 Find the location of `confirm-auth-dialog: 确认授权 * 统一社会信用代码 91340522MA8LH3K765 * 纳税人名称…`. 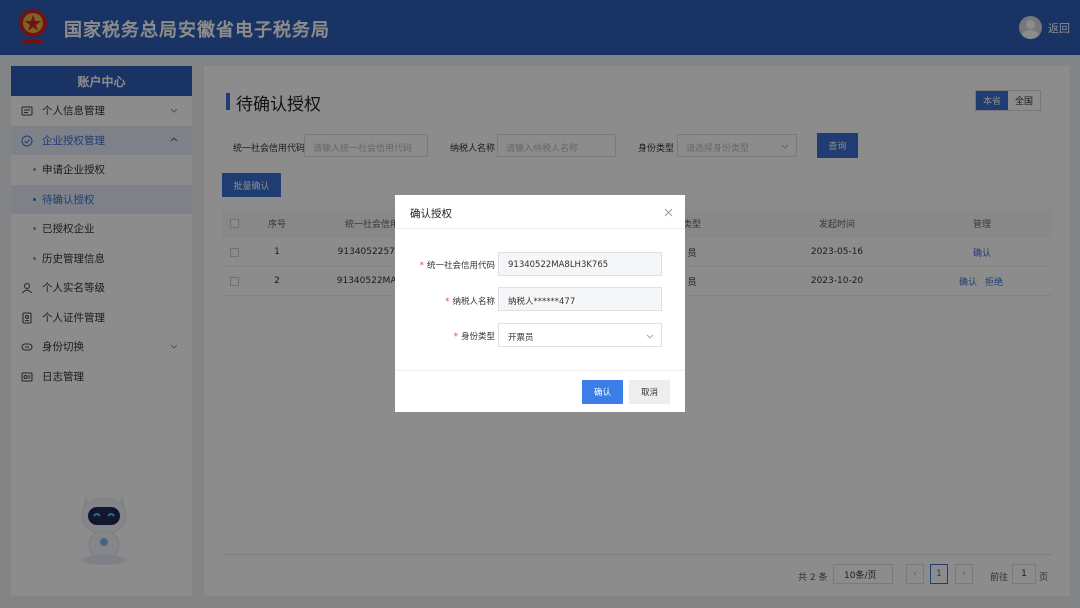

confirm-auth-dialog: 确认授权 * 统一社会信用代码 91340522MA8LH3K765 * 纳税人名称… is located at coordinates (540, 303).